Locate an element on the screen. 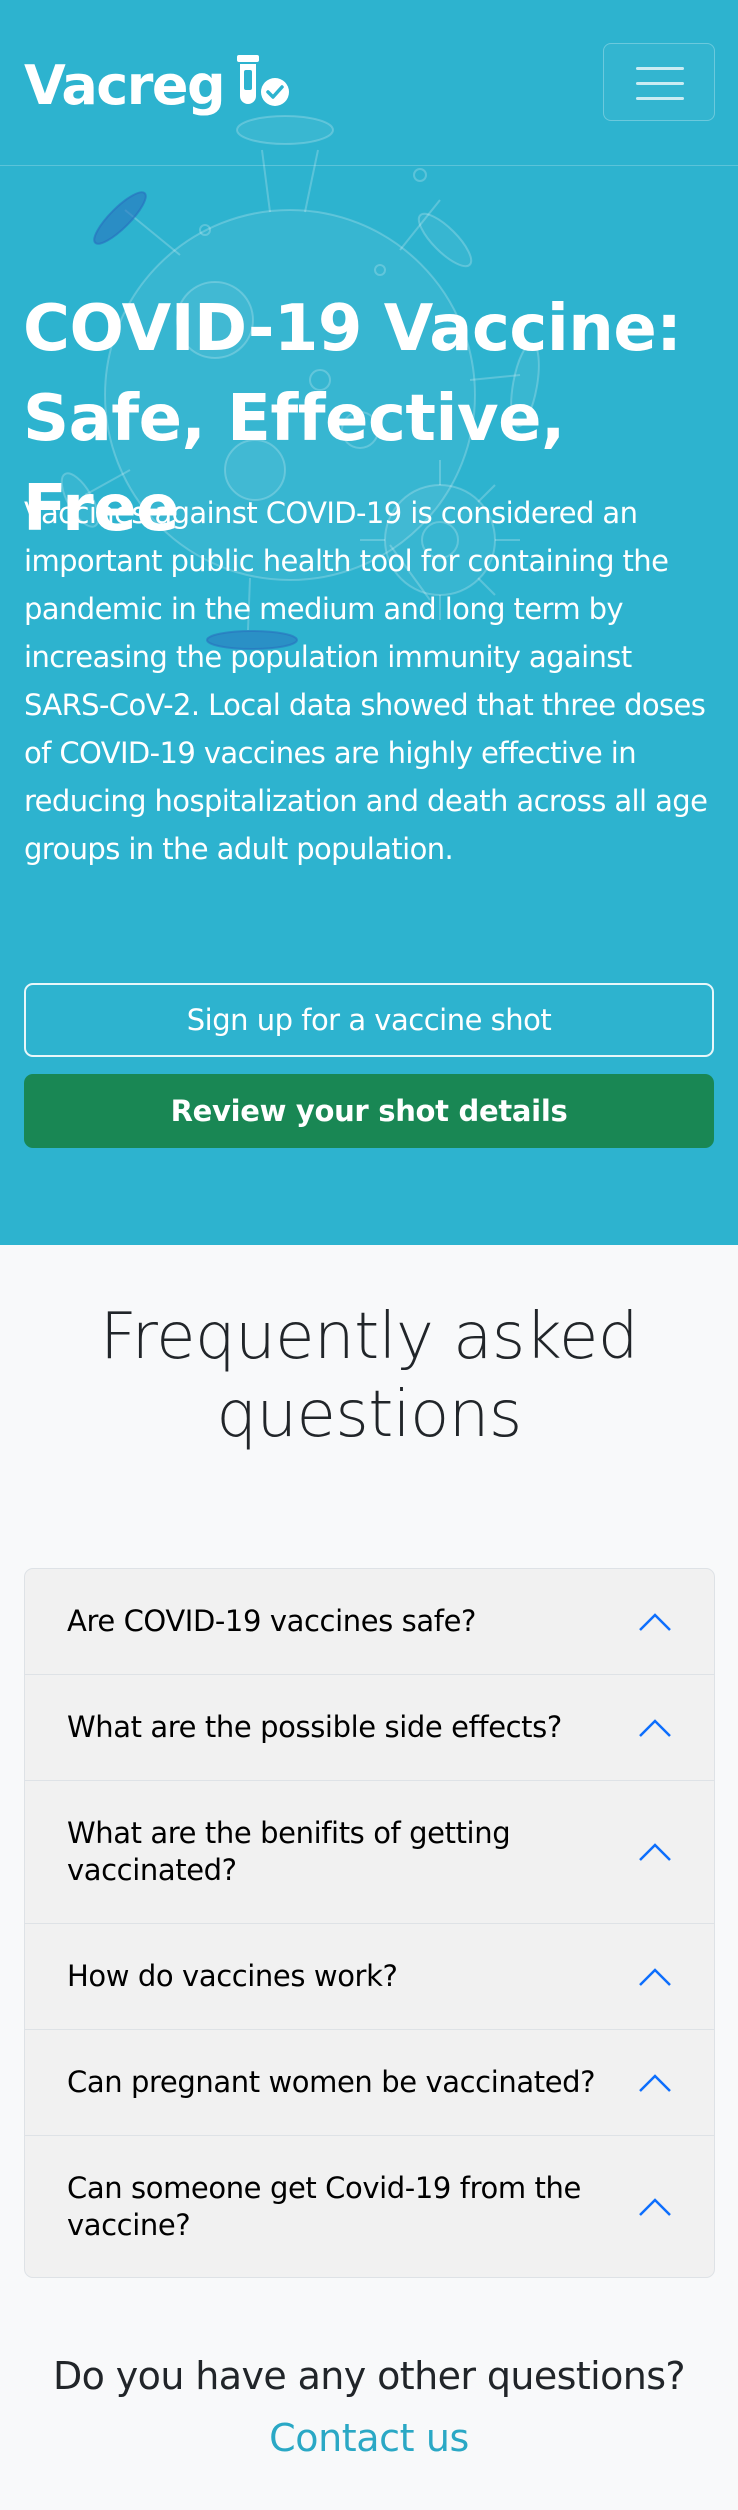  faq-question-line: How do vaccines work? is located at coordinates (232, 1976).